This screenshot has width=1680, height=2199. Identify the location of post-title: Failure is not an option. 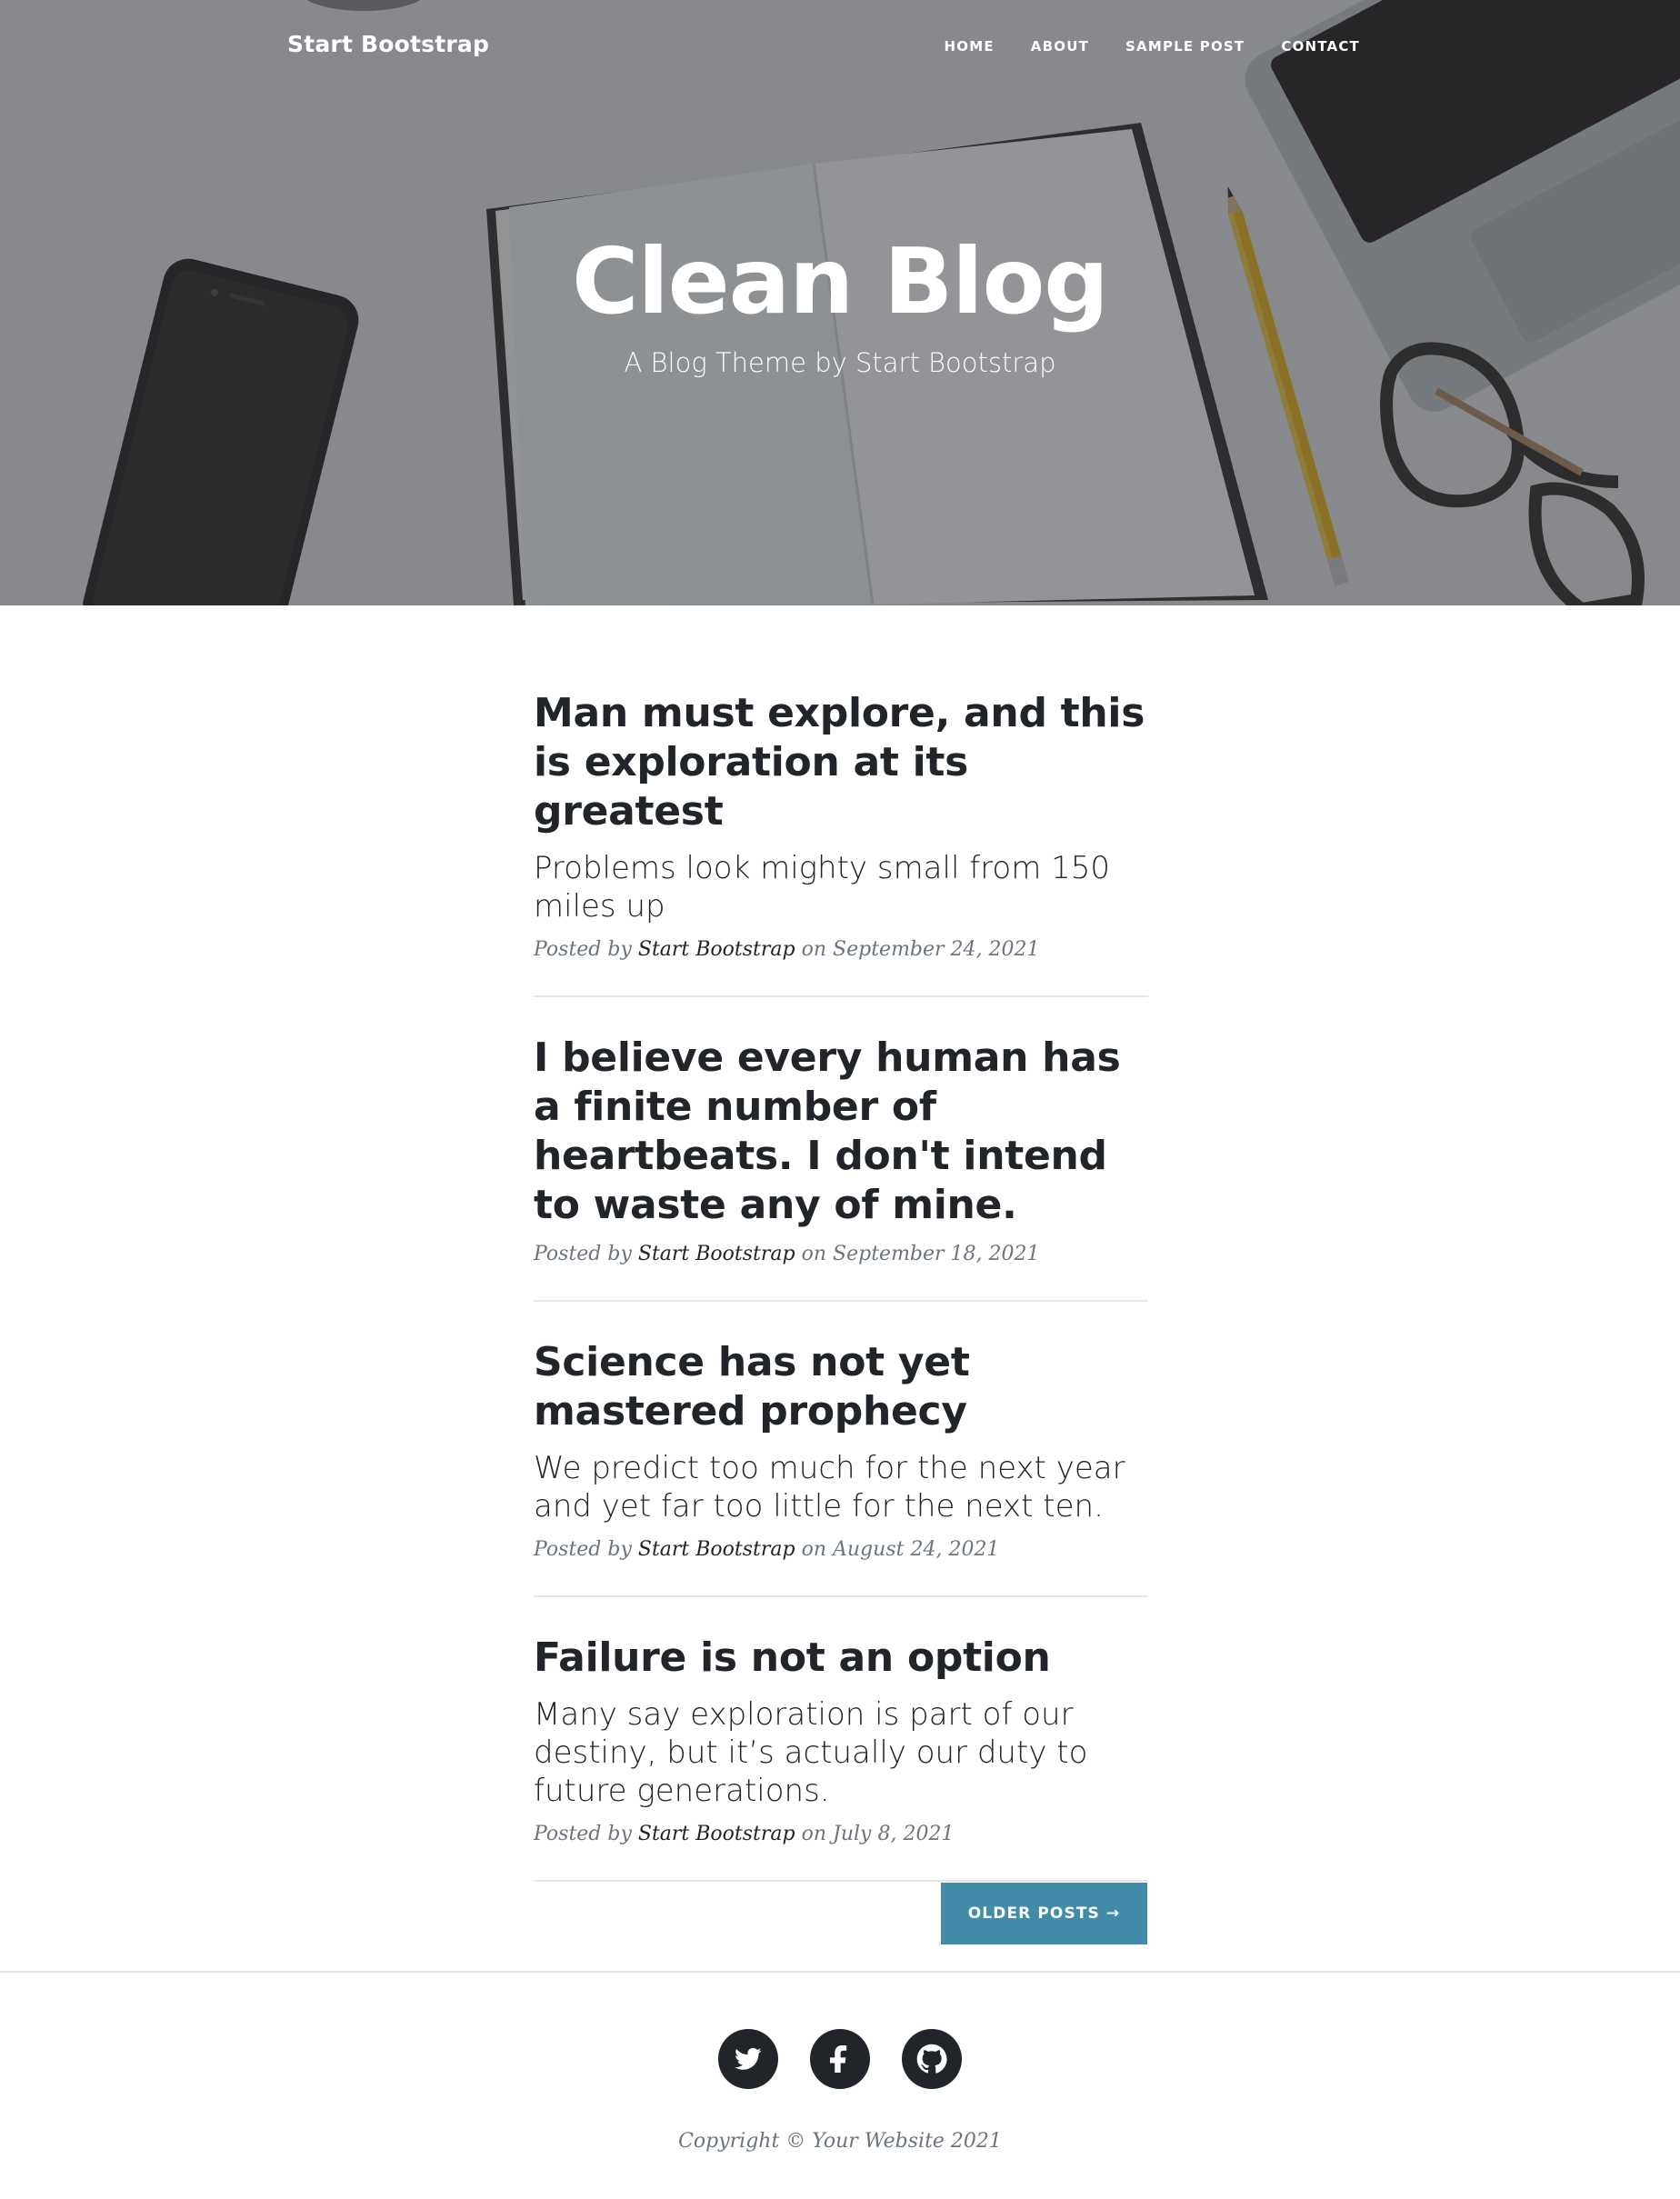
(841, 1659).